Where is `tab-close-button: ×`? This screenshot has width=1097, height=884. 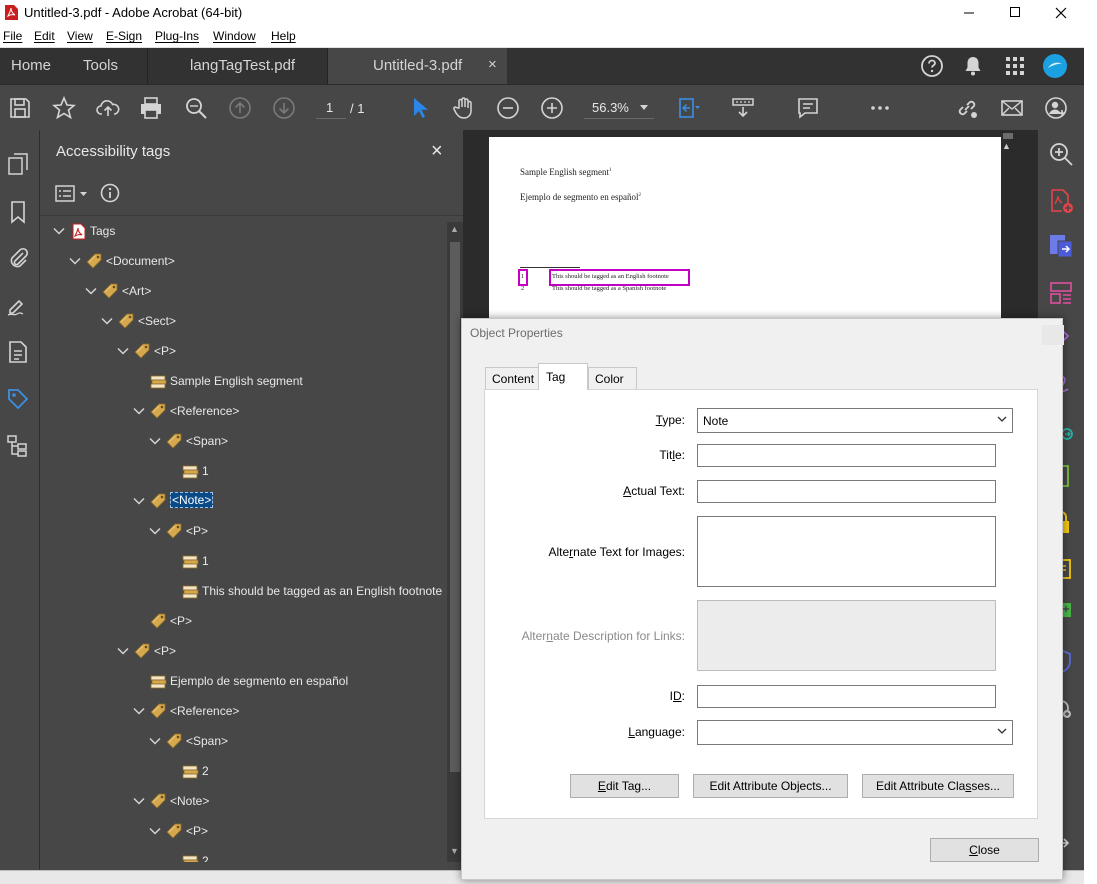 tab-close-button: × is located at coordinates (492, 64).